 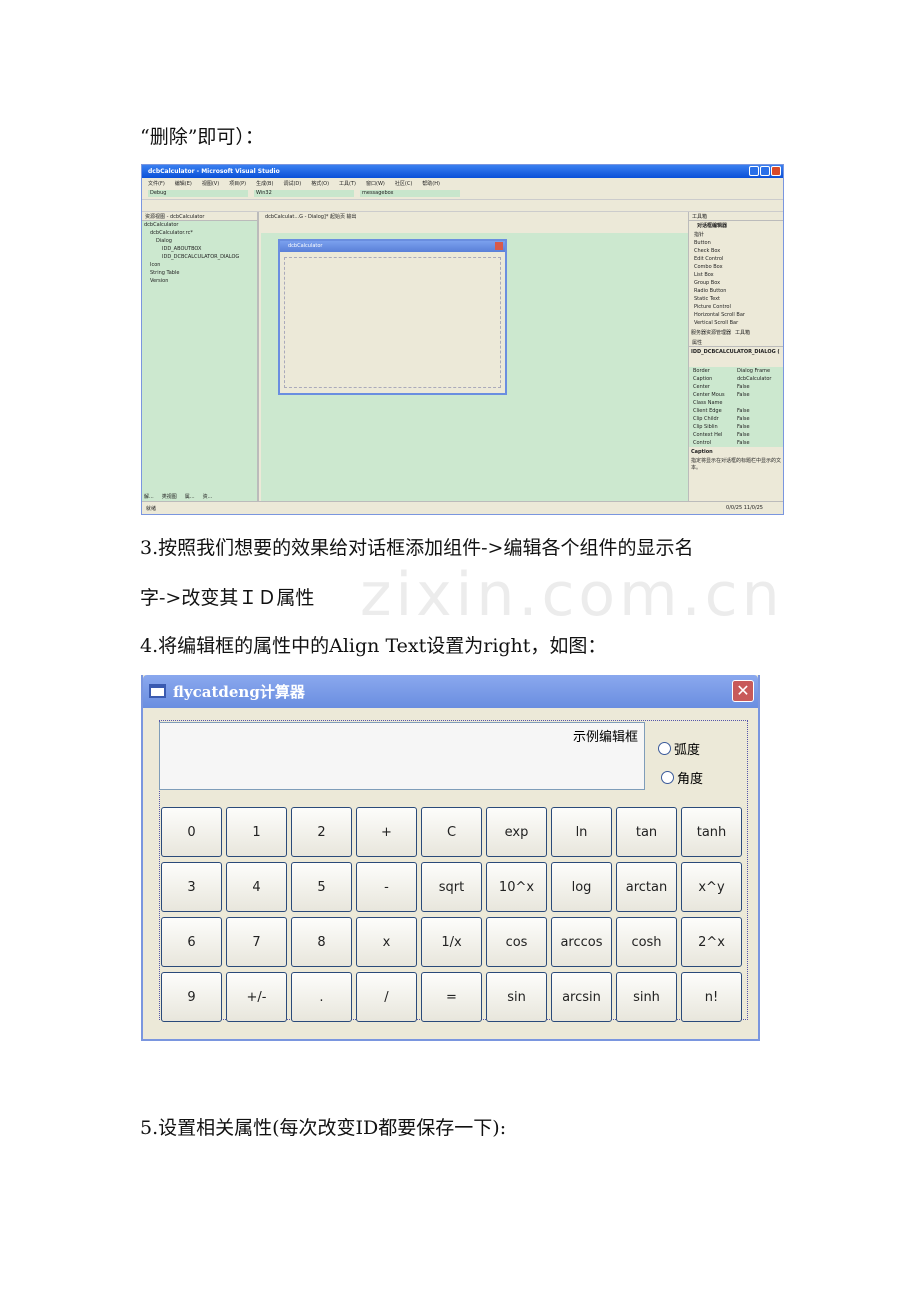 What do you see at coordinates (581, 832) in the screenshot?
I see `calc-button: ln` at bounding box center [581, 832].